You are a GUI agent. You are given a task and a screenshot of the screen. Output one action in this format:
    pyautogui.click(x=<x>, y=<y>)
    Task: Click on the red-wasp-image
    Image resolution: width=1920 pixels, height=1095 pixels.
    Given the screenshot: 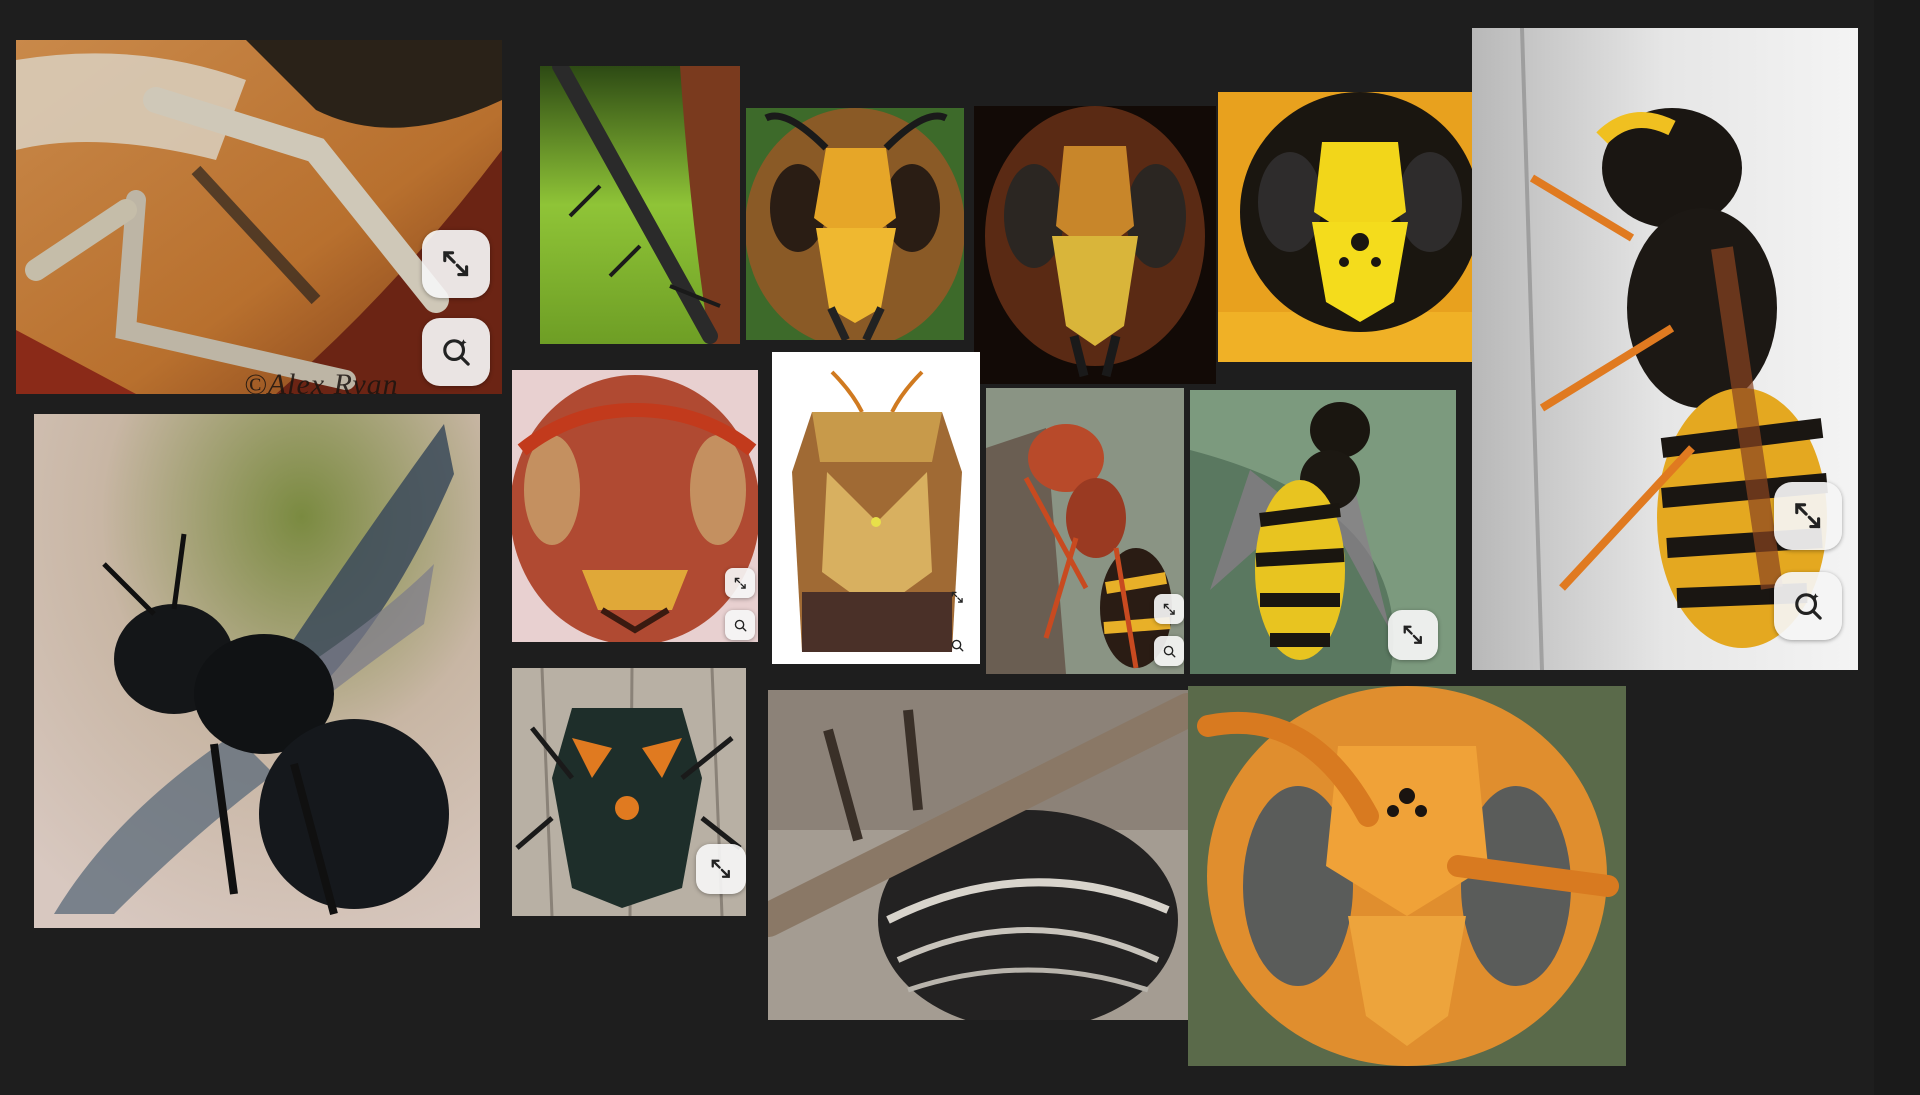 What is the action you would take?
    pyautogui.click(x=635, y=506)
    